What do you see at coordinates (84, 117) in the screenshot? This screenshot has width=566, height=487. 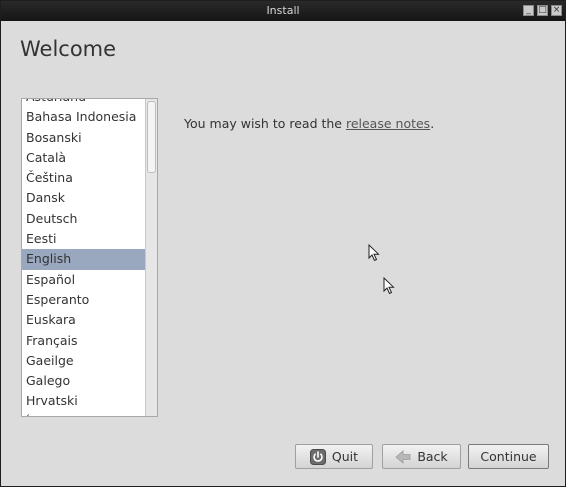 I see `language-list-item: Bahasa Indonesia` at bounding box center [84, 117].